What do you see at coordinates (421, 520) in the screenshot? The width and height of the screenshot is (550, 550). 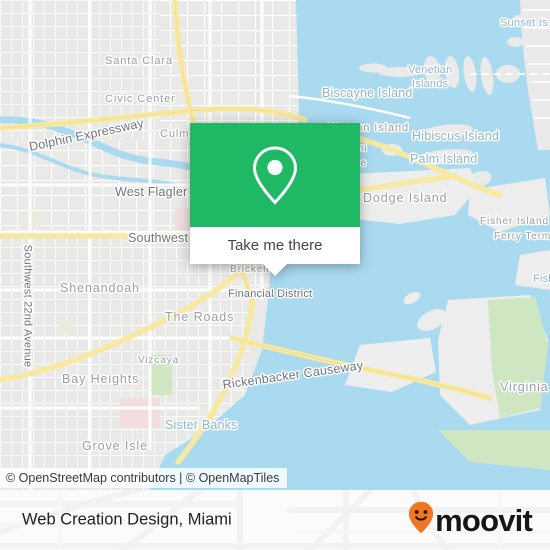 I see `moovit-smiley-pin-icon` at bounding box center [421, 520].